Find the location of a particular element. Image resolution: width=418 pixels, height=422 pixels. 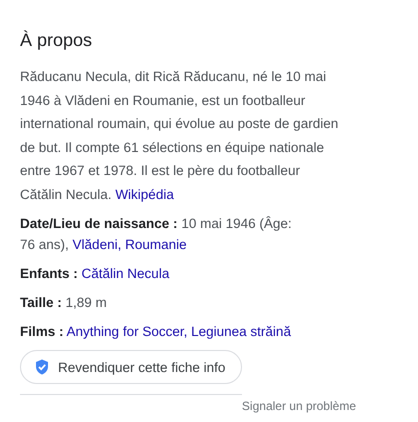

shield-check-icon is located at coordinates (42, 367).